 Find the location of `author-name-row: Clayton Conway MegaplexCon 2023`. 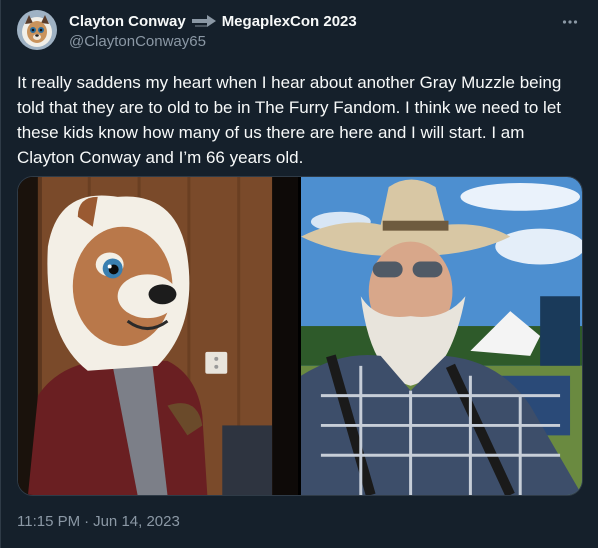

author-name-row: Clayton Conway MegaplexCon 2023 is located at coordinates (213, 21).